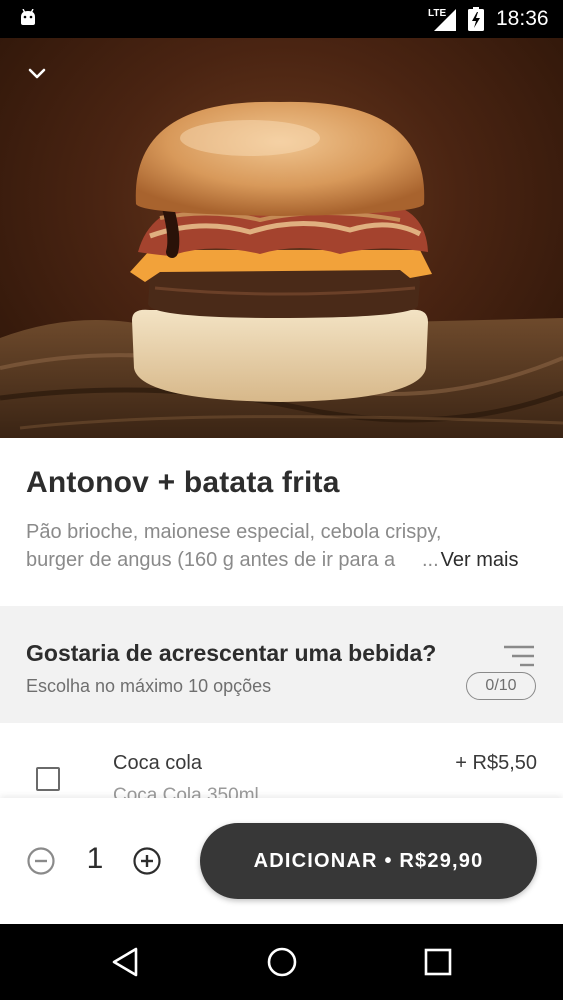  What do you see at coordinates (281, 19) in the screenshot?
I see `status-bar: LTE 18:36` at bounding box center [281, 19].